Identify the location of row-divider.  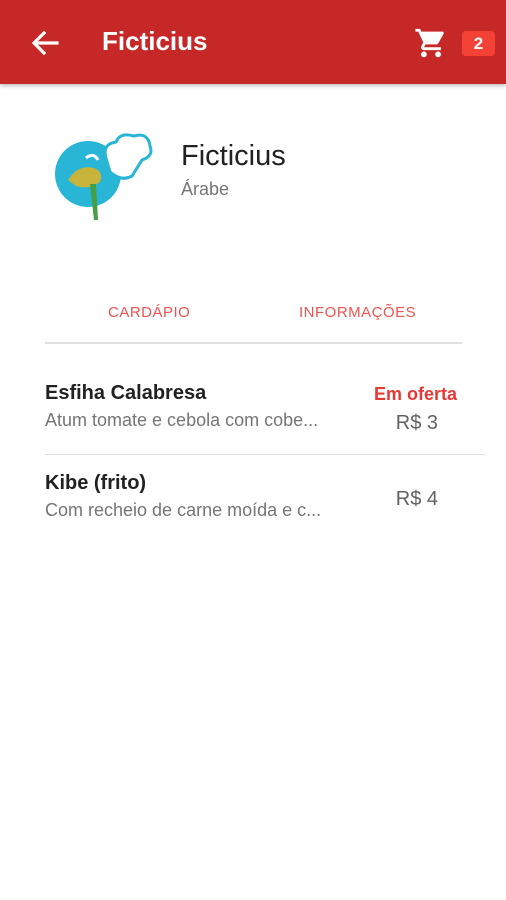
(265, 454).